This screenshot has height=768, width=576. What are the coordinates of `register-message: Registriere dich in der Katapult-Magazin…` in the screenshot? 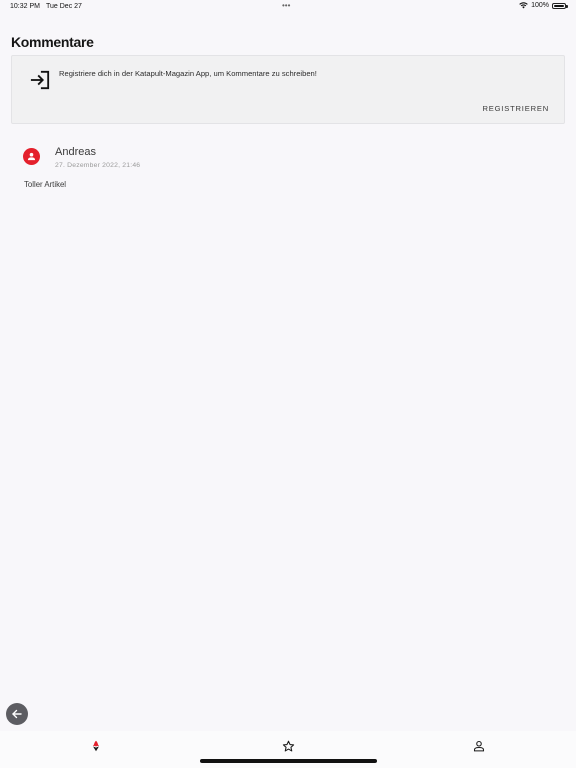 It's located at (188, 73).